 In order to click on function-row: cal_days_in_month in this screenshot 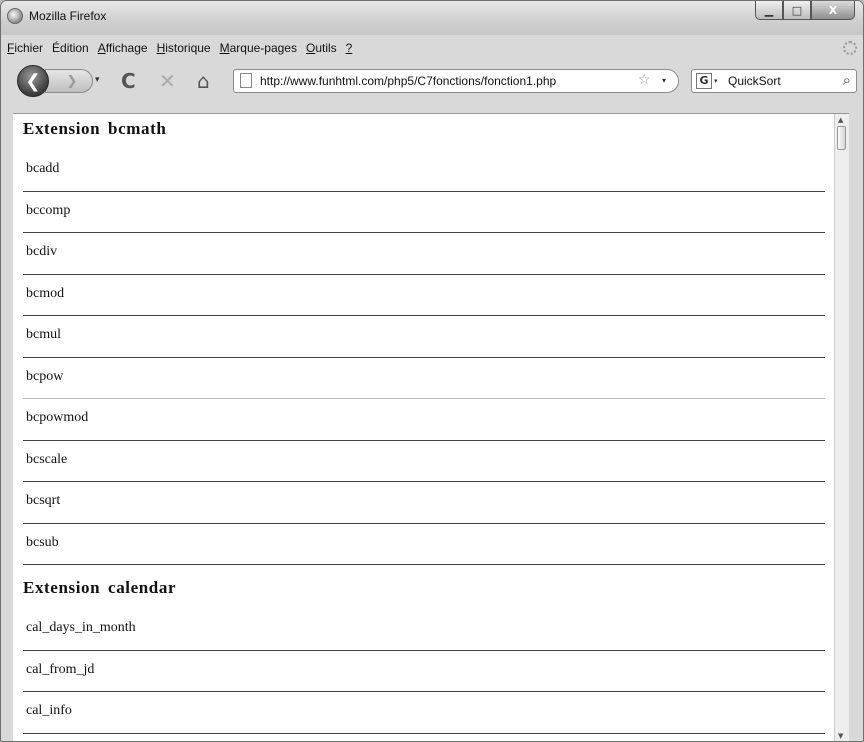, I will do `click(424, 630)`.